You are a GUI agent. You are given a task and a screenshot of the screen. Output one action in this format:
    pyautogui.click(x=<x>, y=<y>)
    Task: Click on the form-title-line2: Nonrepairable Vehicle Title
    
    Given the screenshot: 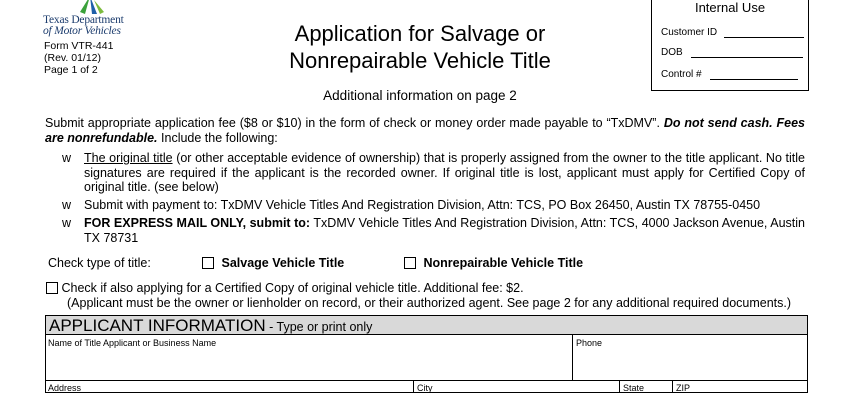 What is the action you would take?
    pyautogui.click(x=420, y=60)
    